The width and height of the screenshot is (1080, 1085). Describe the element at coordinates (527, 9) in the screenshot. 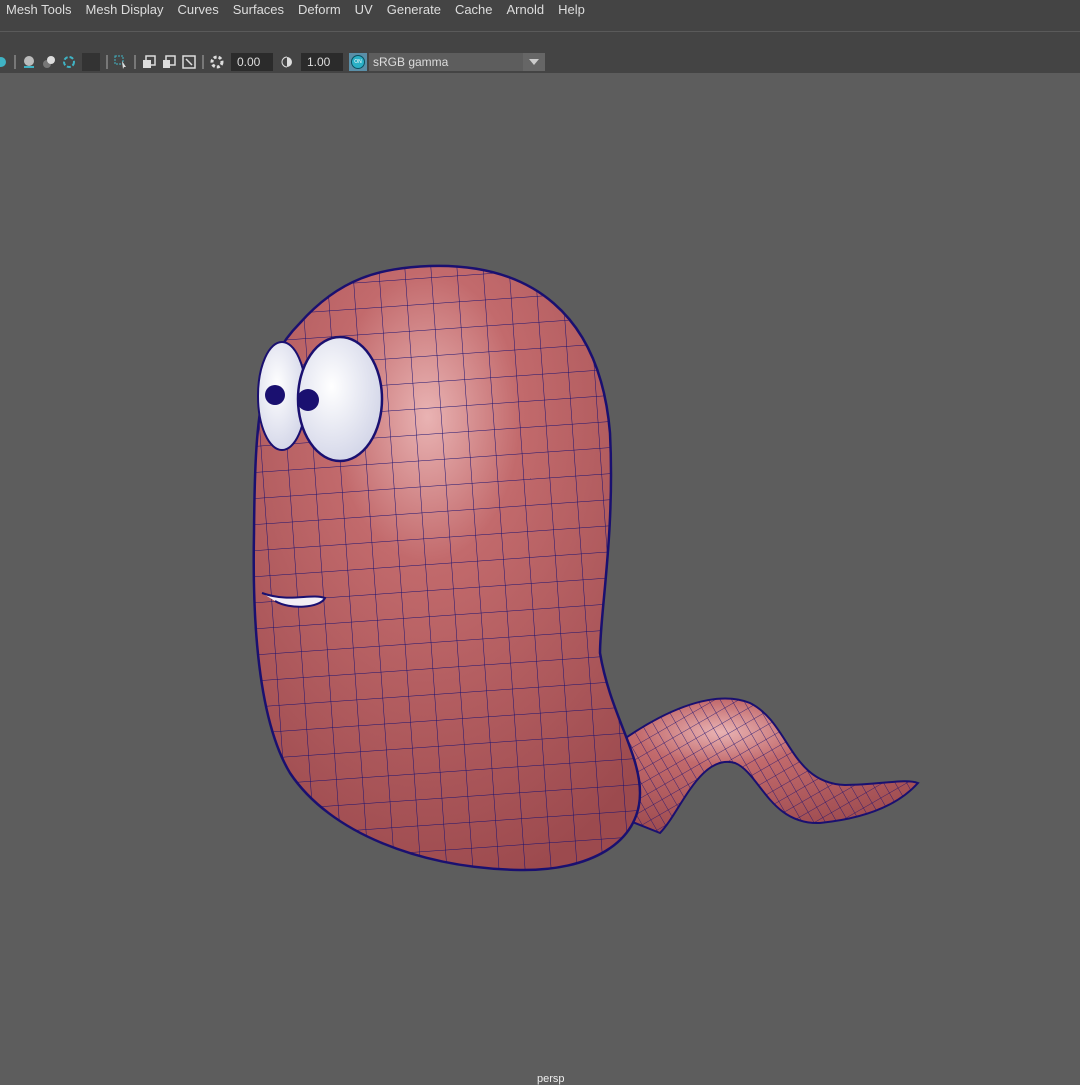

I see `menu-arnold: Arnold` at that location.